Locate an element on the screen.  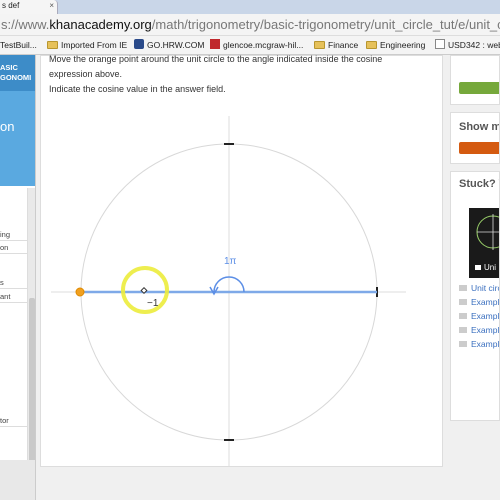
stuck-heading: Stuck? W is located at coordinates (479, 184).